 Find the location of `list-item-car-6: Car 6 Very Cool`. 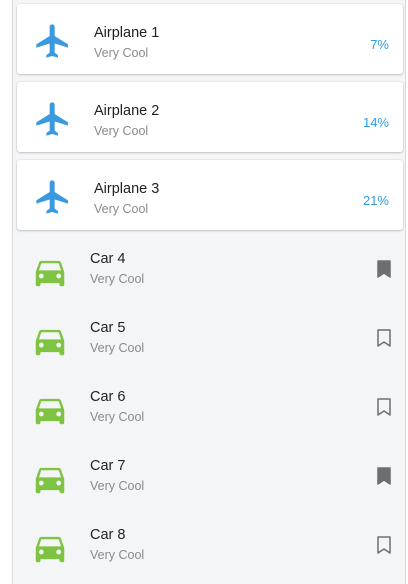

list-item-car-6: Car 6 Very Cool is located at coordinates (209, 409).